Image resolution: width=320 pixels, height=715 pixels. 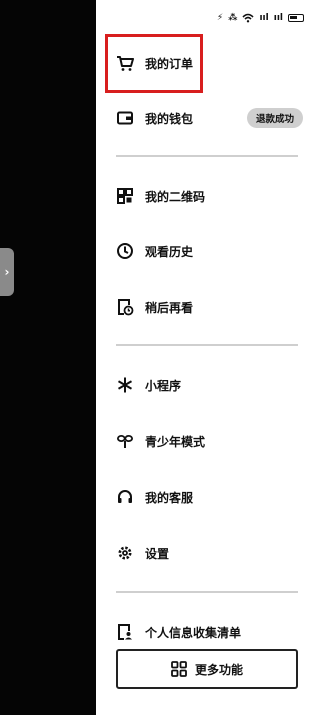 I want to click on asterisk-icon, so click(x=125, y=385).